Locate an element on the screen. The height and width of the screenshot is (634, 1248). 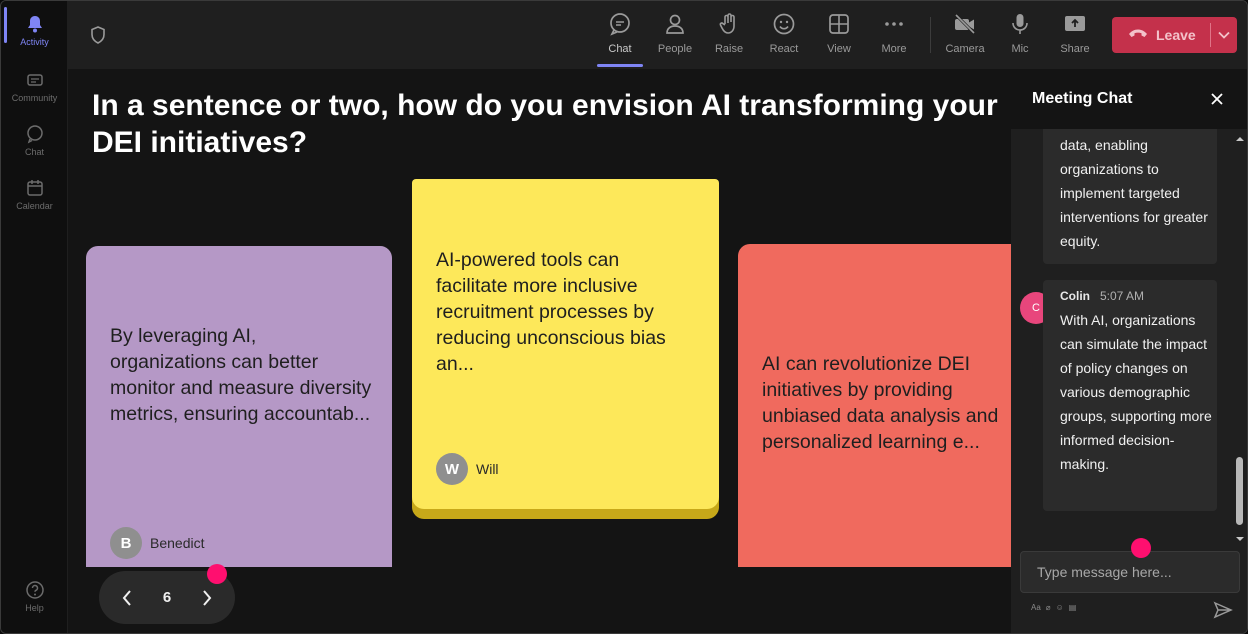
community-icon is located at coordinates (35, 80).